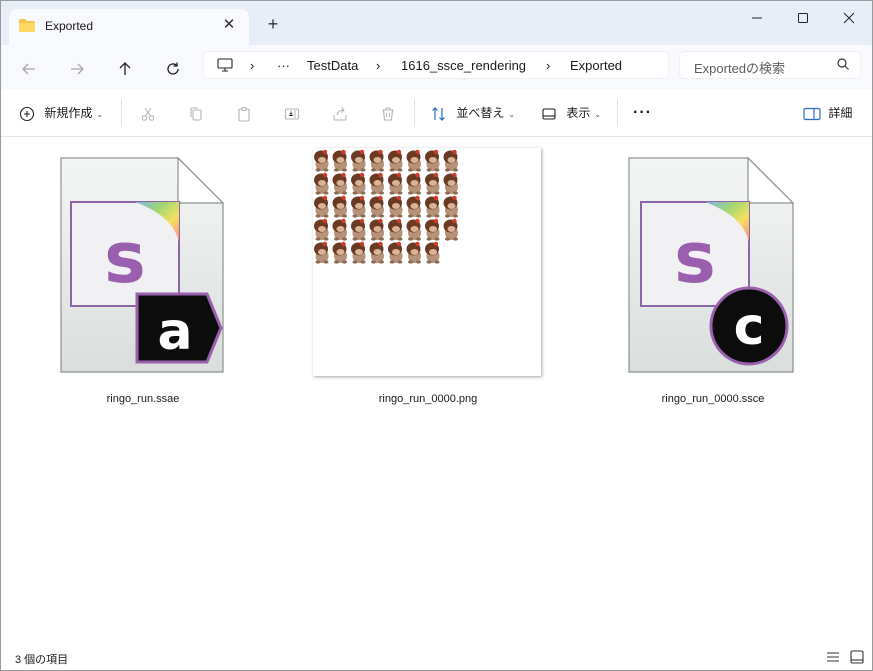 The width and height of the screenshot is (873, 671). Describe the element at coordinates (695, 258) in the screenshot. I see `svg-text: s` at that location.